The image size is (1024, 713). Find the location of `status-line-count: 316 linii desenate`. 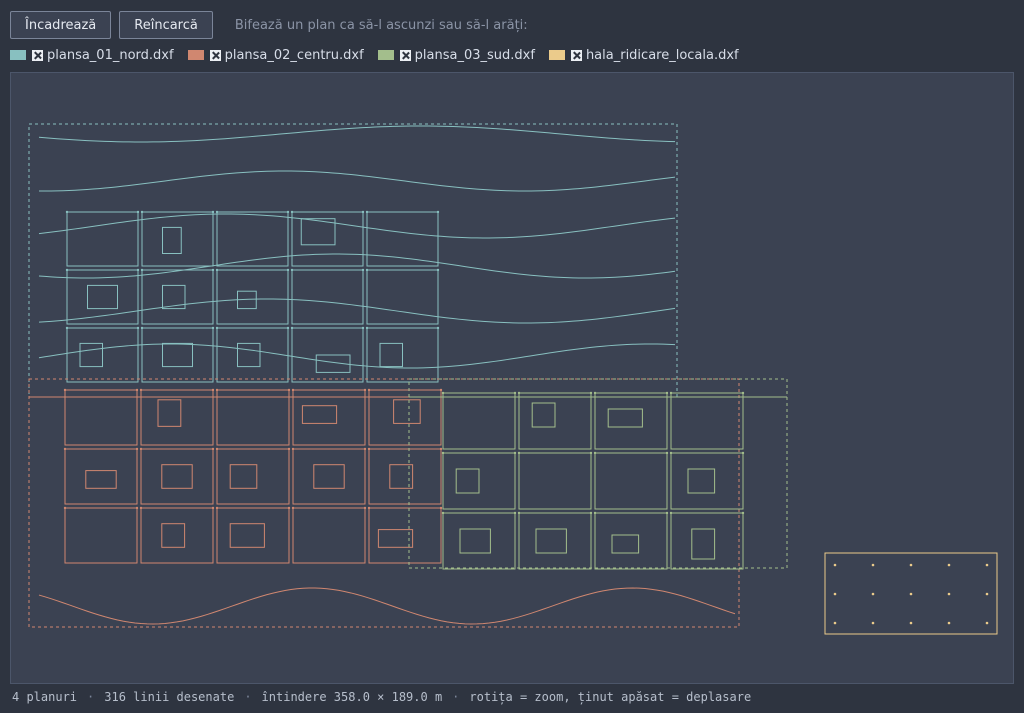

status-line-count: 316 linii desenate is located at coordinates (169, 697).